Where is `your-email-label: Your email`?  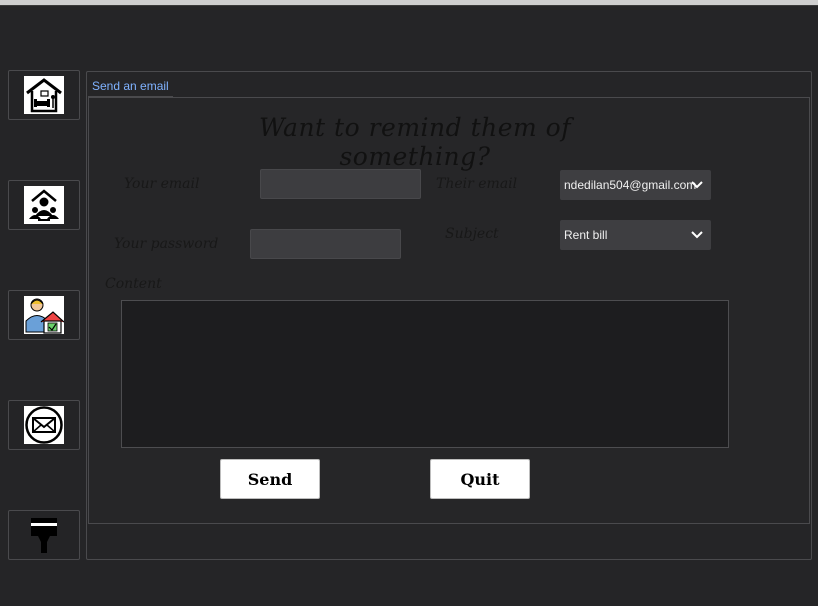 your-email-label: Your email is located at coordinates (162, 184).